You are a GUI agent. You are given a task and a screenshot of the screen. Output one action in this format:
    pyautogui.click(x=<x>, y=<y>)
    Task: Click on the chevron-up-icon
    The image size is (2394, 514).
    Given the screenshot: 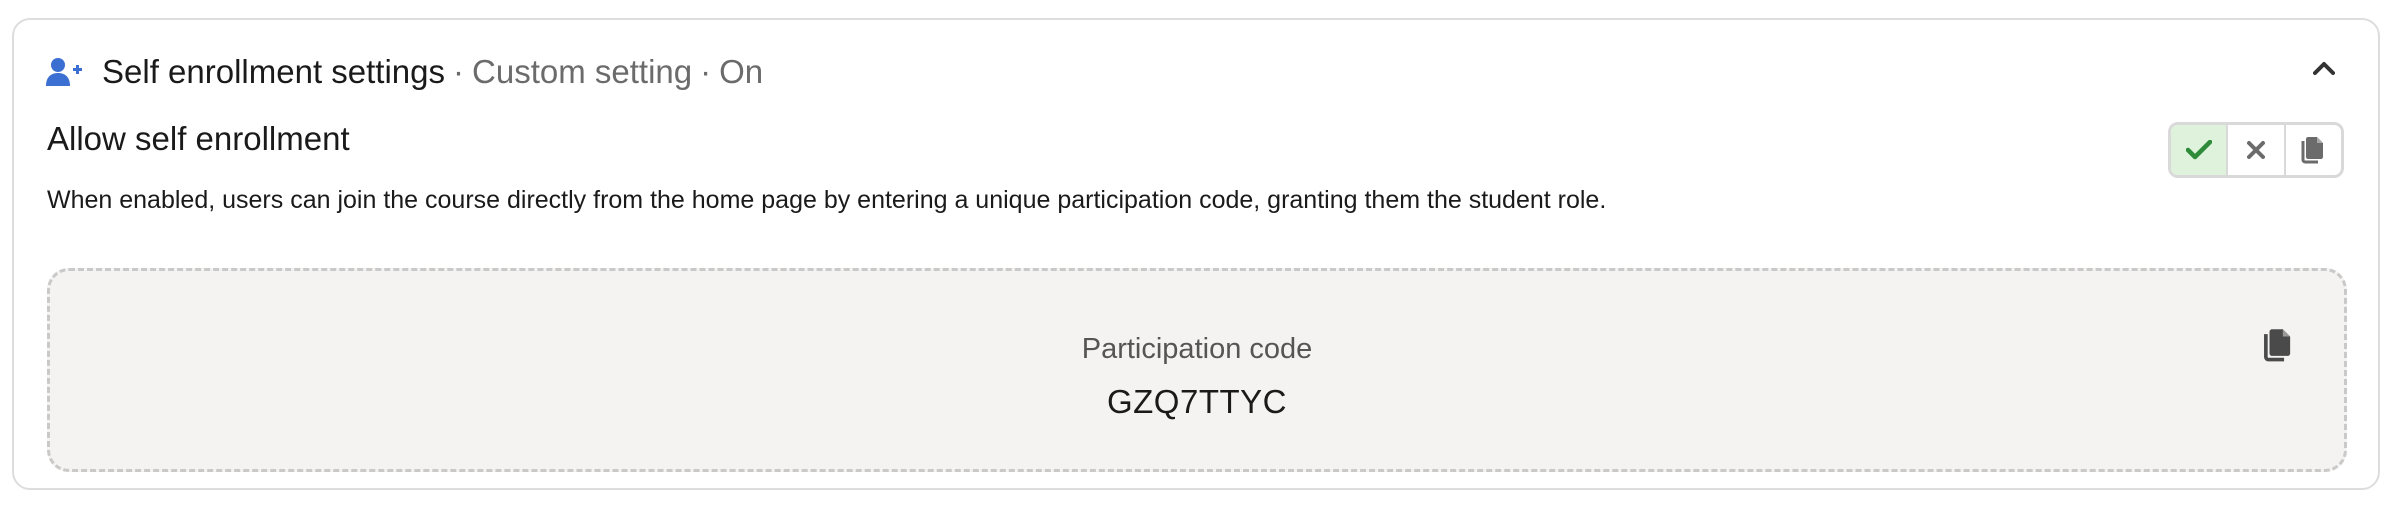 What is the action you would take?
    pyautogui.click(x=2324, y=68)
    